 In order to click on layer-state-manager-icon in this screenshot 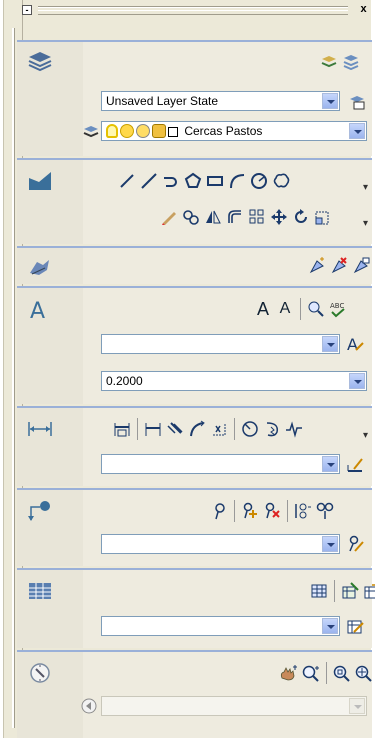, I will do `click(357, 102)`.